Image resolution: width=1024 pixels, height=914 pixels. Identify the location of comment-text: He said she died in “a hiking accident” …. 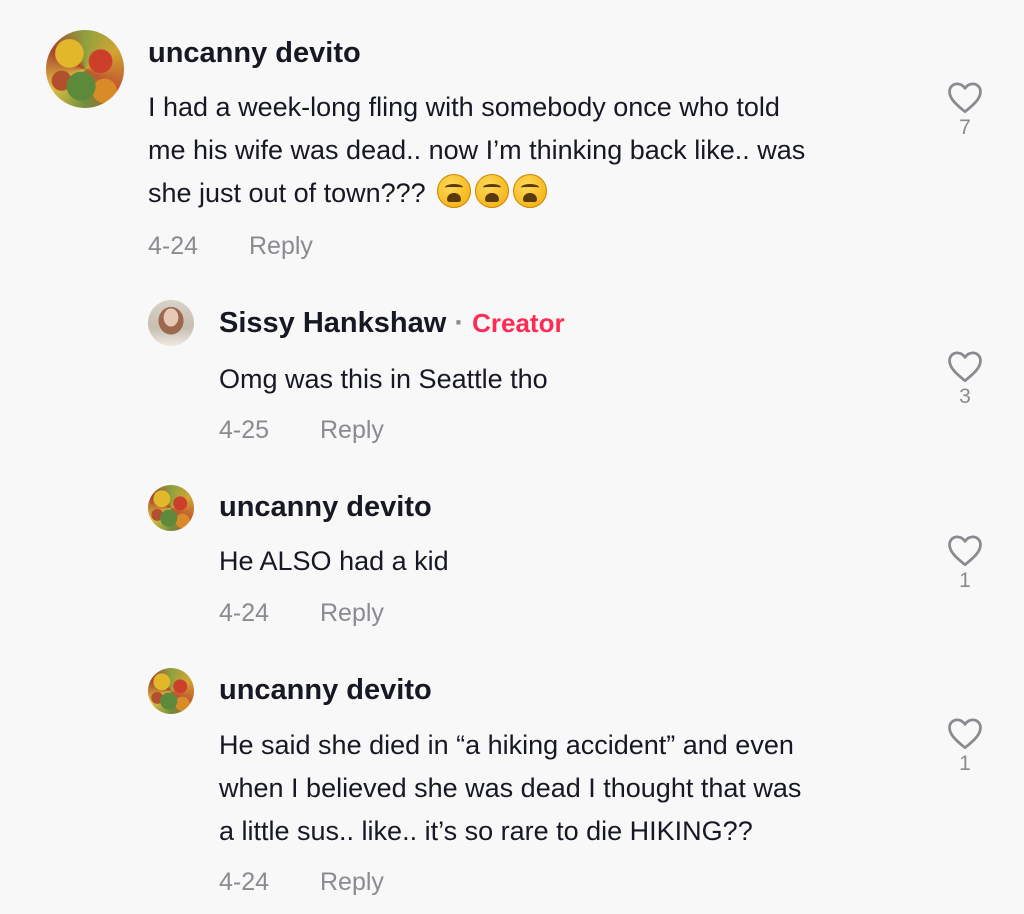
(510, 788).